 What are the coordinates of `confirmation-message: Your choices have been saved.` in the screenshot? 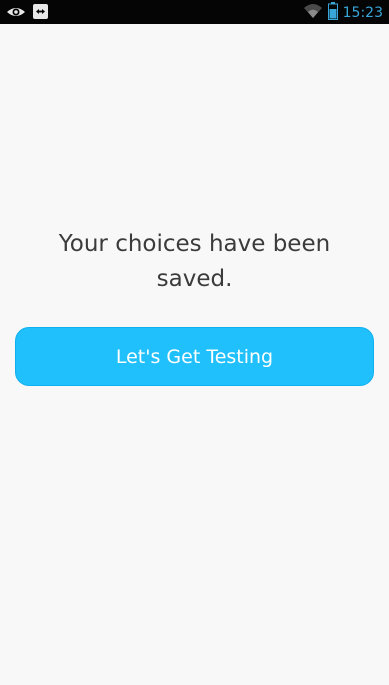 It's located at (194, 262).